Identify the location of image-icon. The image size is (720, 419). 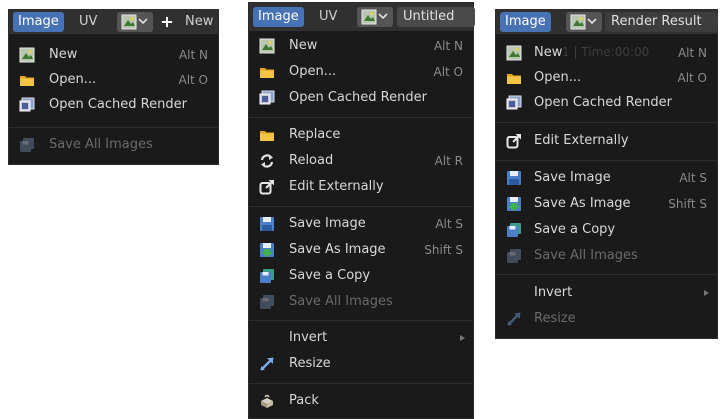
(369, 17).